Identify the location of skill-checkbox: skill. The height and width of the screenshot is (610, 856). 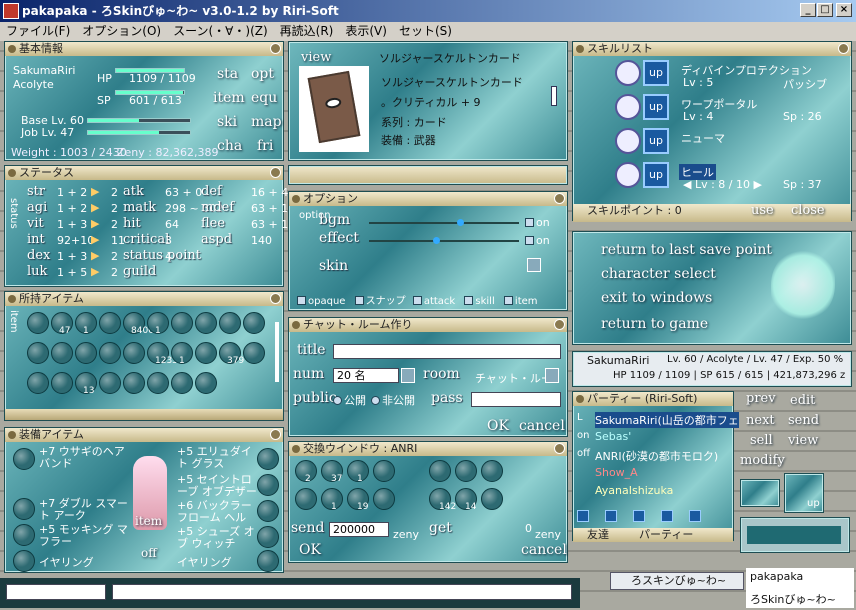
(479, 301).